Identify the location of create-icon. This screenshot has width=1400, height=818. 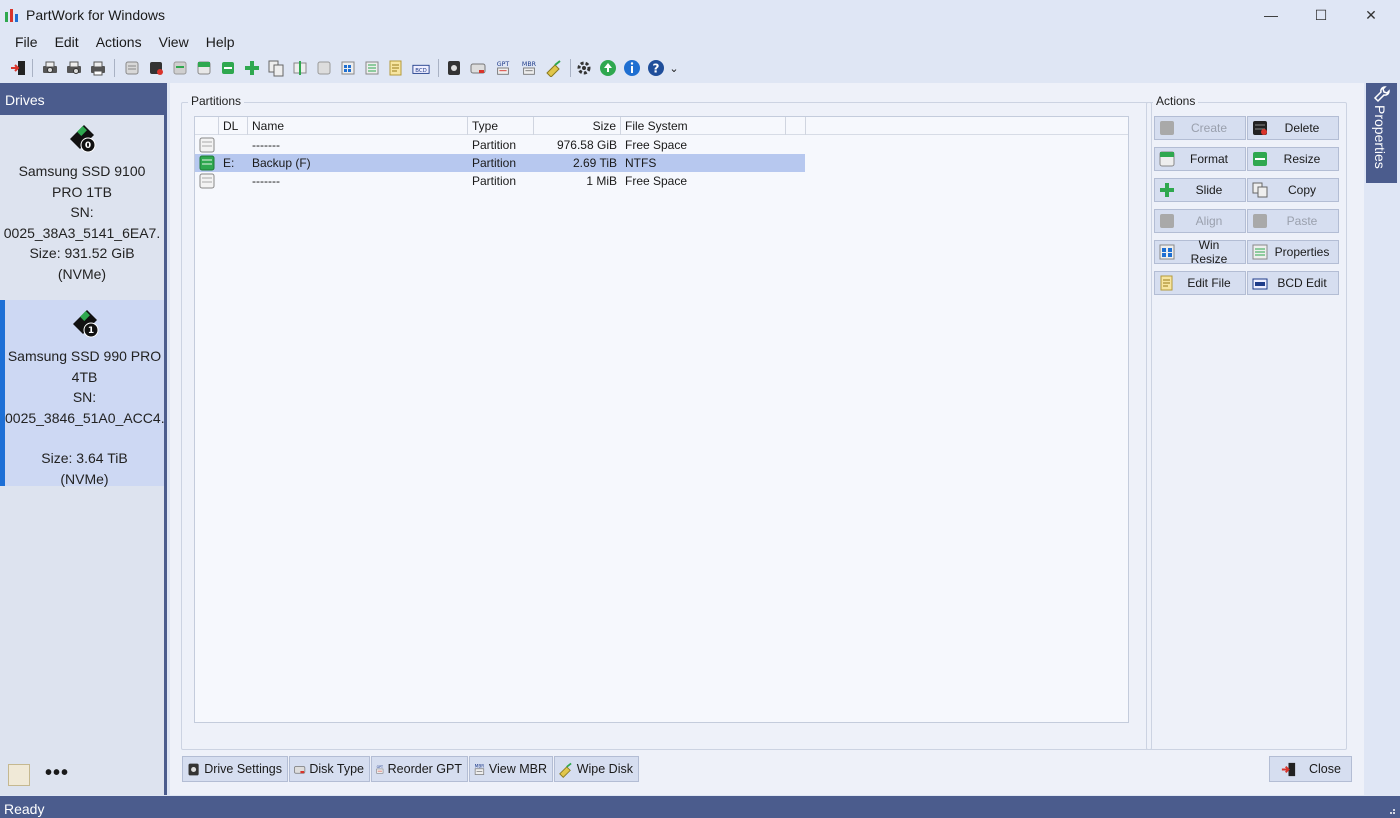
(1167, 128).